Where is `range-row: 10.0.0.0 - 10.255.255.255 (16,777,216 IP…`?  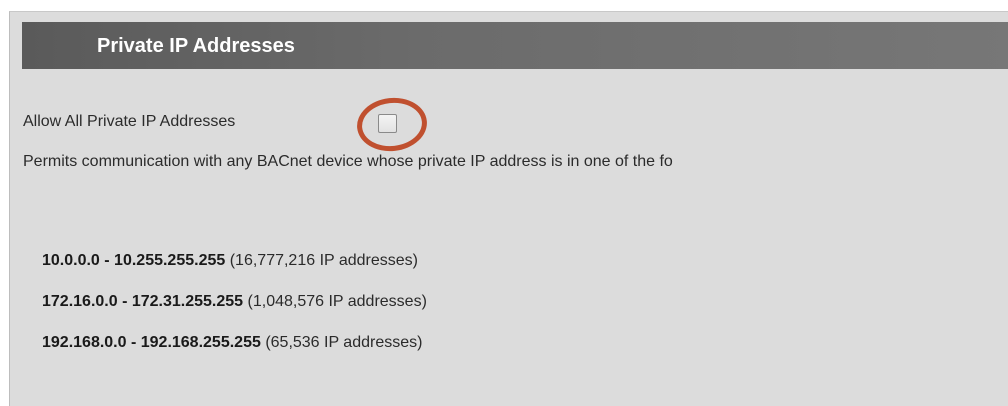
range-row: 10.0.0.0 - 10.255.255.255 (16,777,216 IP… is located at coordinates (230, 261).